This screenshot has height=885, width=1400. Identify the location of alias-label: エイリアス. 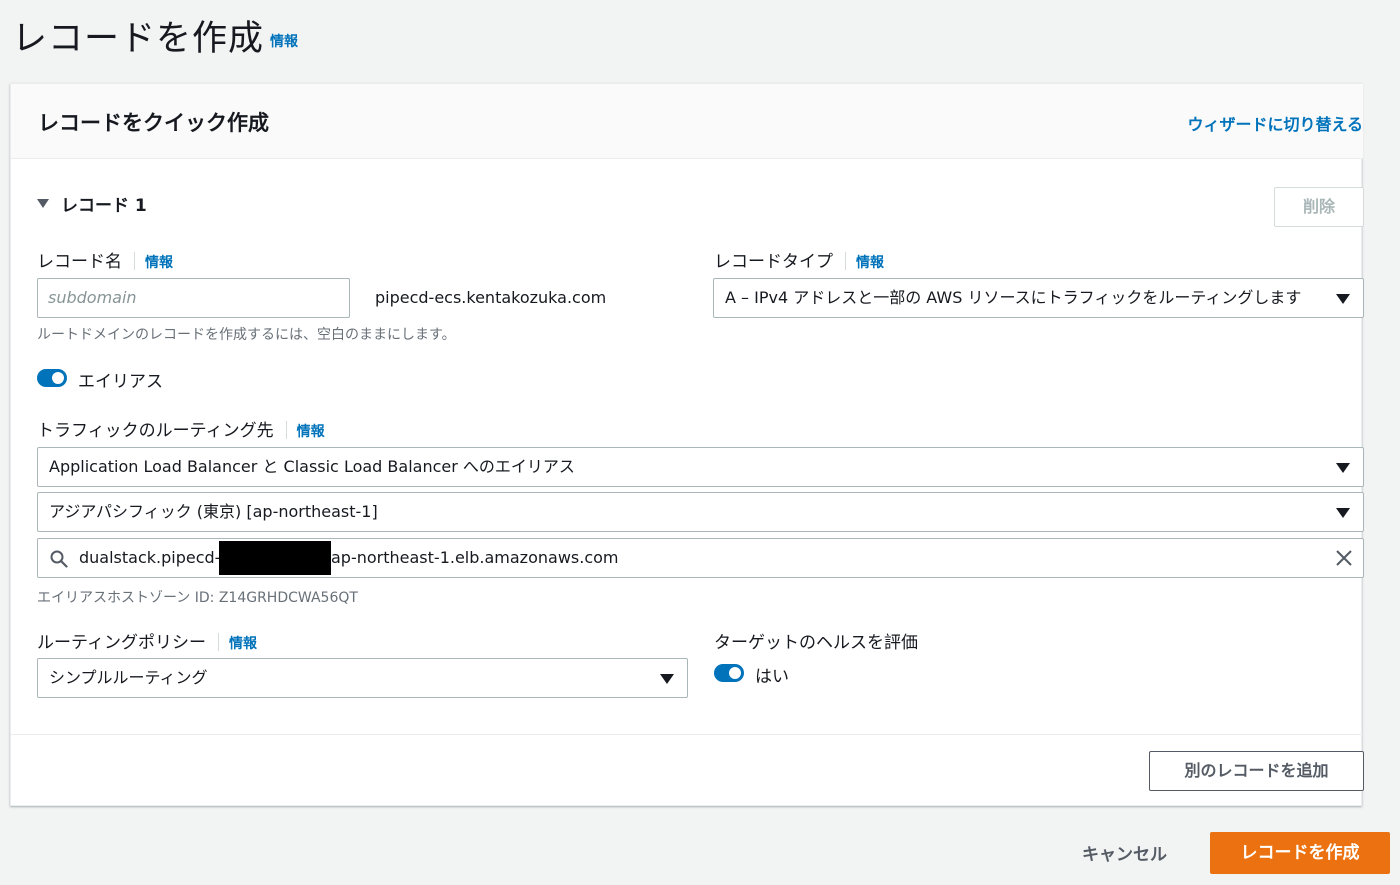
(120, 382).